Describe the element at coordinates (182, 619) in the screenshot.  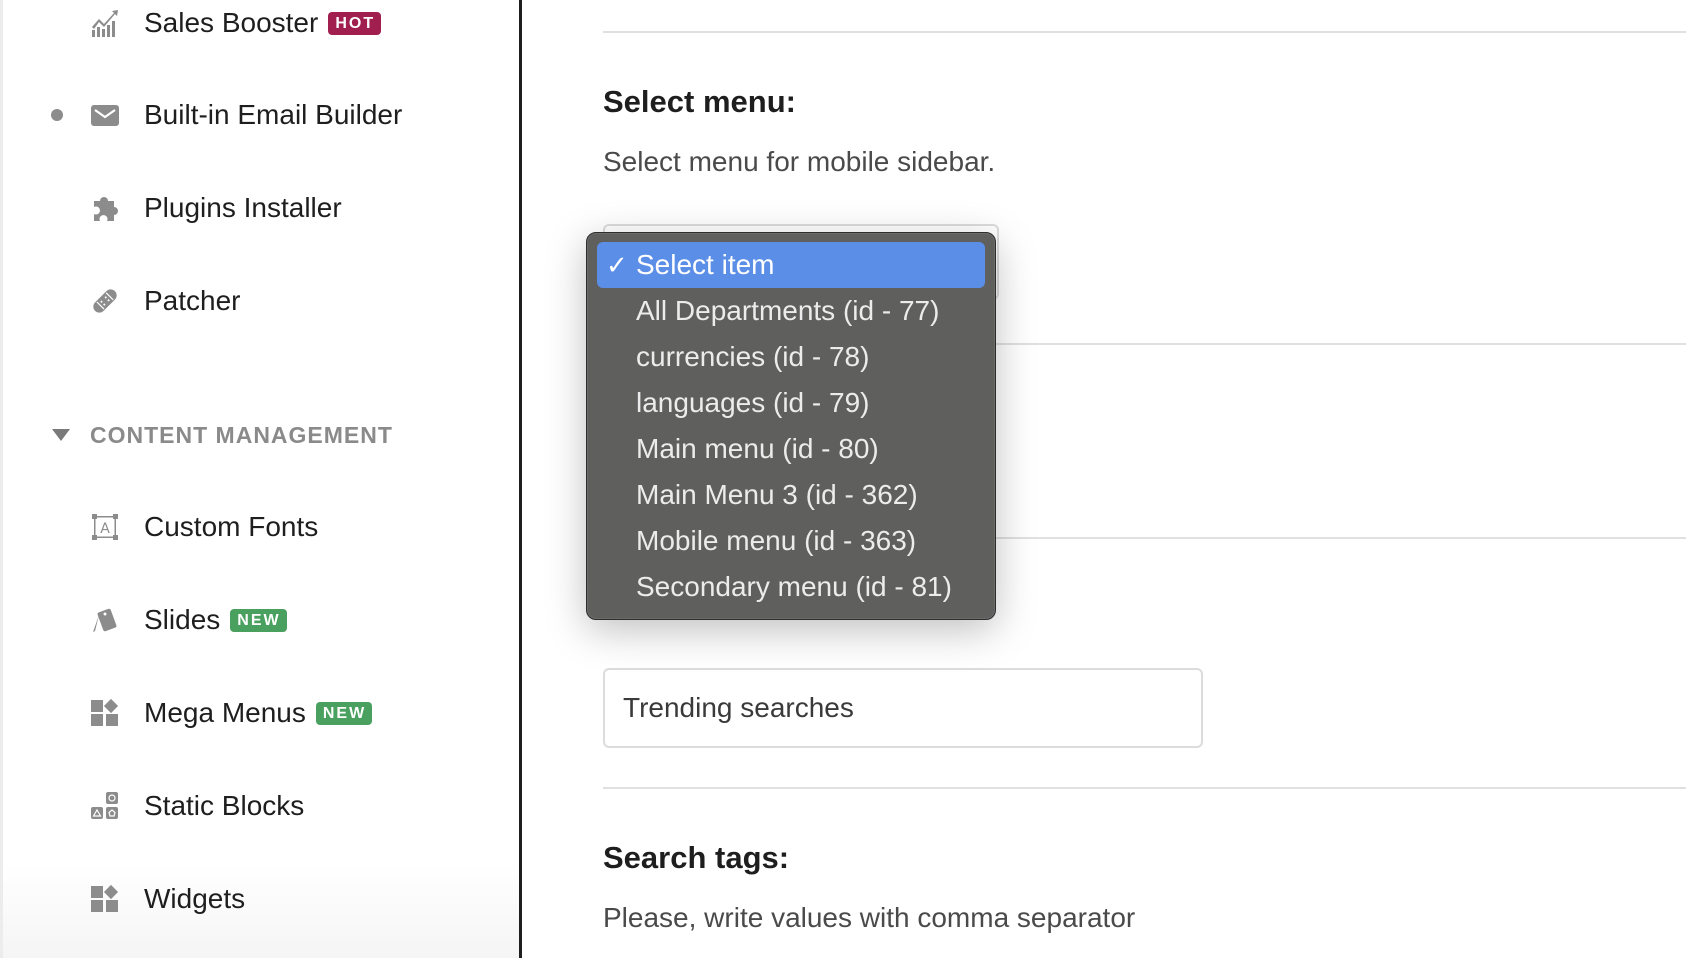
I see `sidebar-item-label: Slides` at that location.